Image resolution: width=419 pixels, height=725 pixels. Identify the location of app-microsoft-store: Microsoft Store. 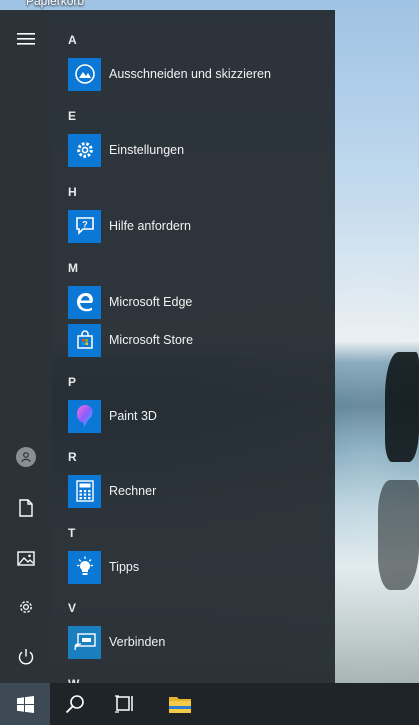
(193, 340).